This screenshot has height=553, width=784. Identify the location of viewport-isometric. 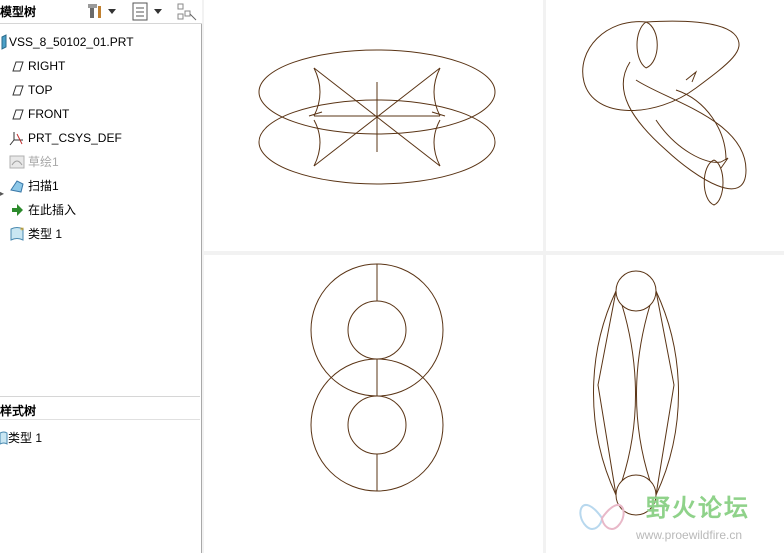
(665, 125).